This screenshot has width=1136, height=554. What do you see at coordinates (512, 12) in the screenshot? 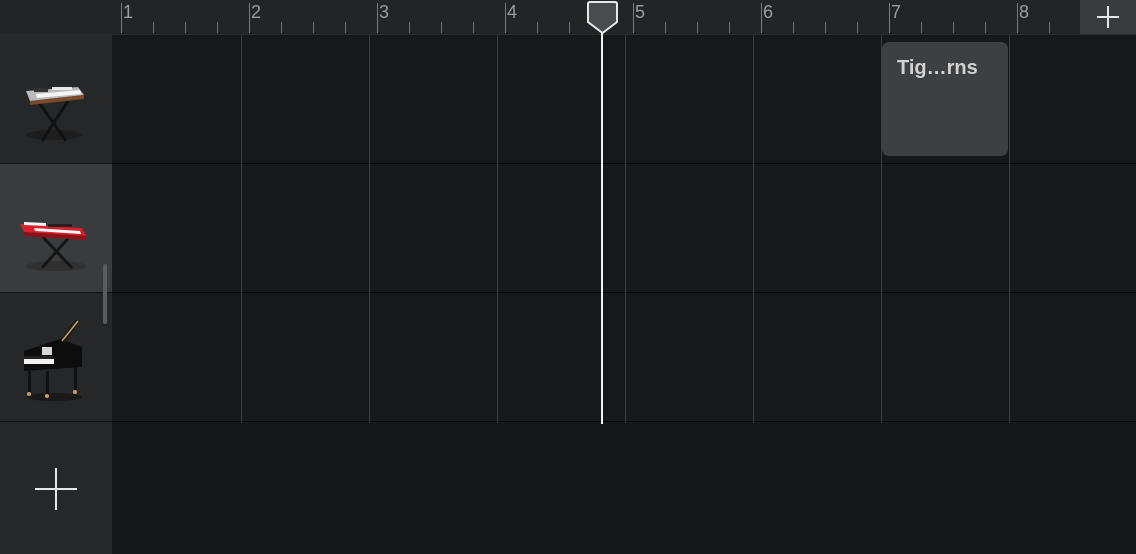
I see `bar-number: 4` at bounding box center [512, 12].